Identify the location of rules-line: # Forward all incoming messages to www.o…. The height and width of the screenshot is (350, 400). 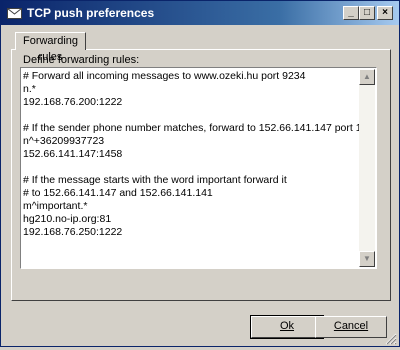
(164, 76).